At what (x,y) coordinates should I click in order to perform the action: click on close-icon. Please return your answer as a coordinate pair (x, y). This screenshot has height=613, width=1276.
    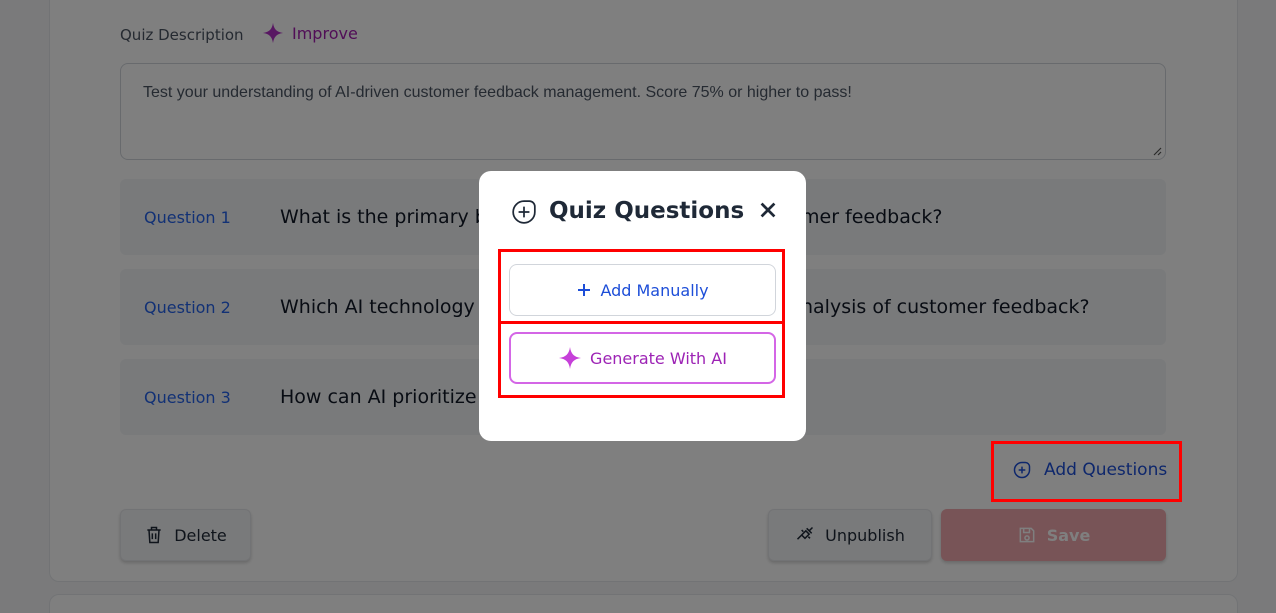
    Looking at the image, I should click on (768, 210).